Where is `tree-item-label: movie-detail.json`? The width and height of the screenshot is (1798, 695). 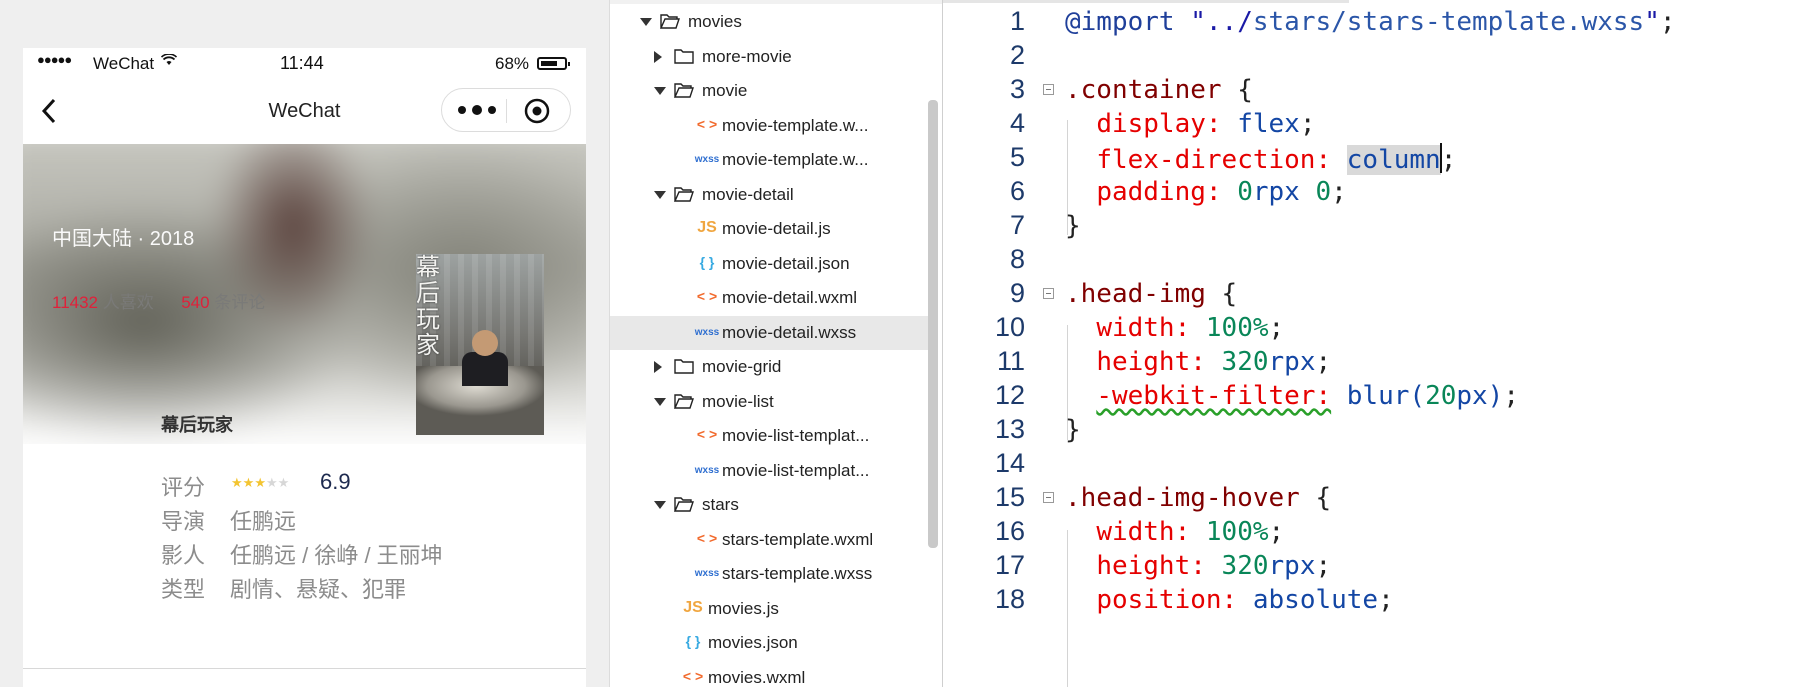
tree-item-label: movie-detail.json is located at coordinates (786, 263).